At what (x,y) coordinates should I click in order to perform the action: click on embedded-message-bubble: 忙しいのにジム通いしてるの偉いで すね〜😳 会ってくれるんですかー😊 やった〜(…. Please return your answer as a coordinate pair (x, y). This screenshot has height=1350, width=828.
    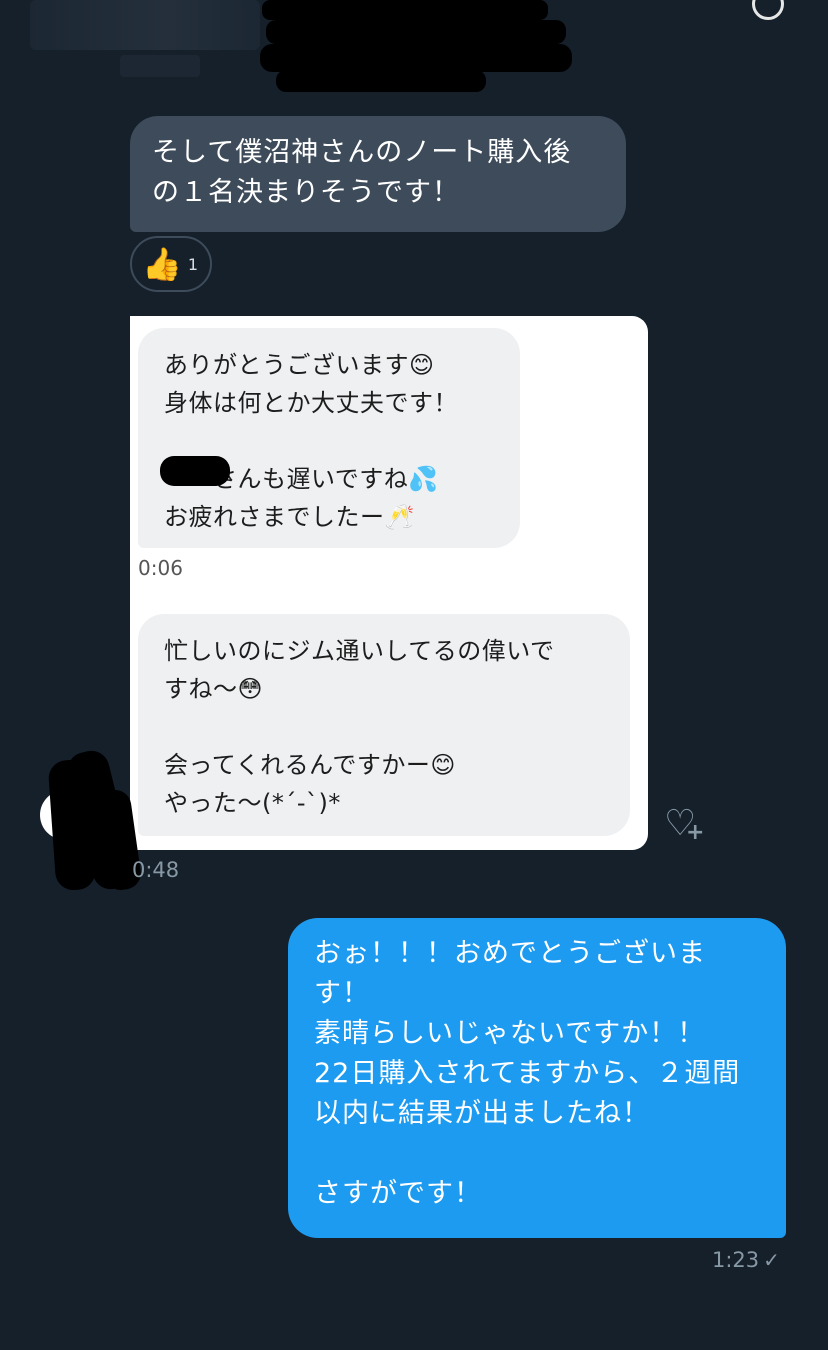
    Looking at the image, I should click on (384, 725).